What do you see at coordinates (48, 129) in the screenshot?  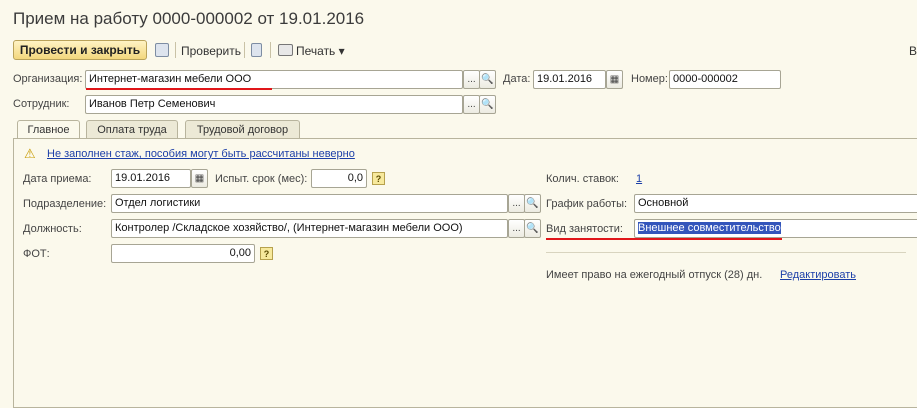 I see `tab-main: Главное` at bounding box center [48, 129].